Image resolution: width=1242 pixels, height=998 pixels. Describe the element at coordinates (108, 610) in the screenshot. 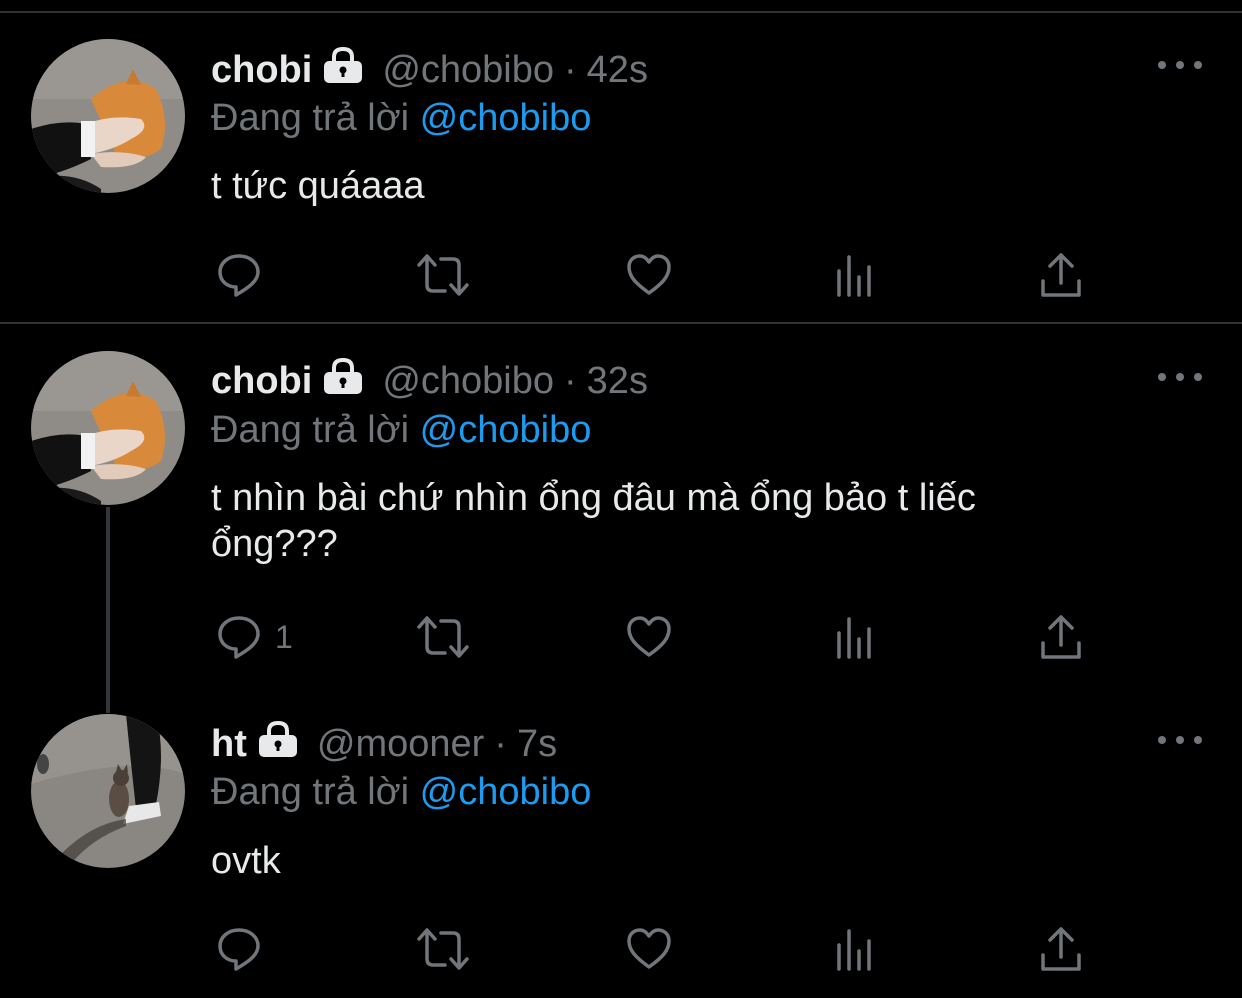

I see `thread-line` at that location.